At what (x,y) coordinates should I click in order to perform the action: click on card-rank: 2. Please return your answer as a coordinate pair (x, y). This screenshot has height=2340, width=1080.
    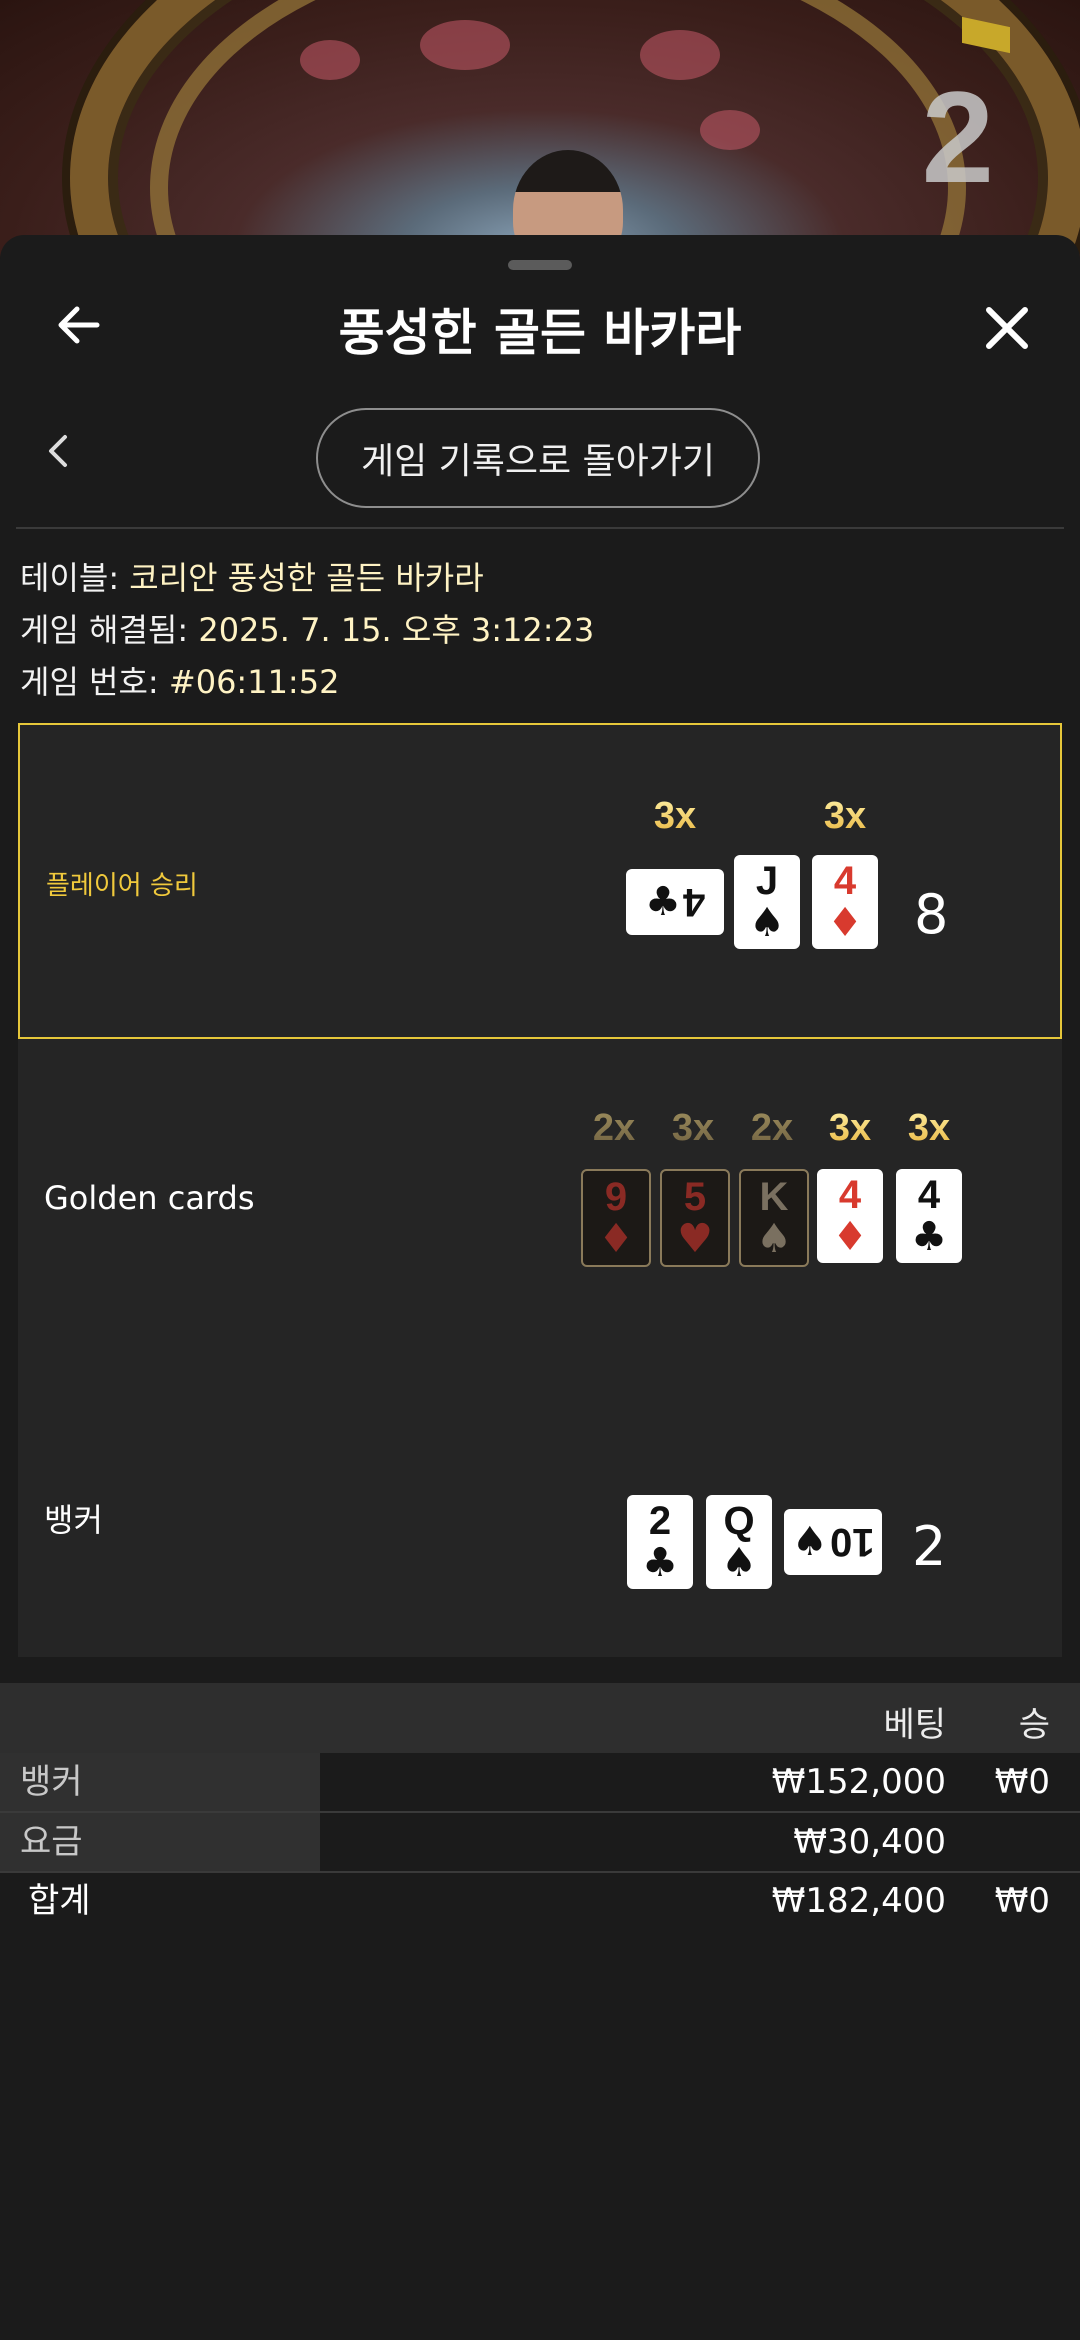
    Looking at the image, I should click on (660, 1521).